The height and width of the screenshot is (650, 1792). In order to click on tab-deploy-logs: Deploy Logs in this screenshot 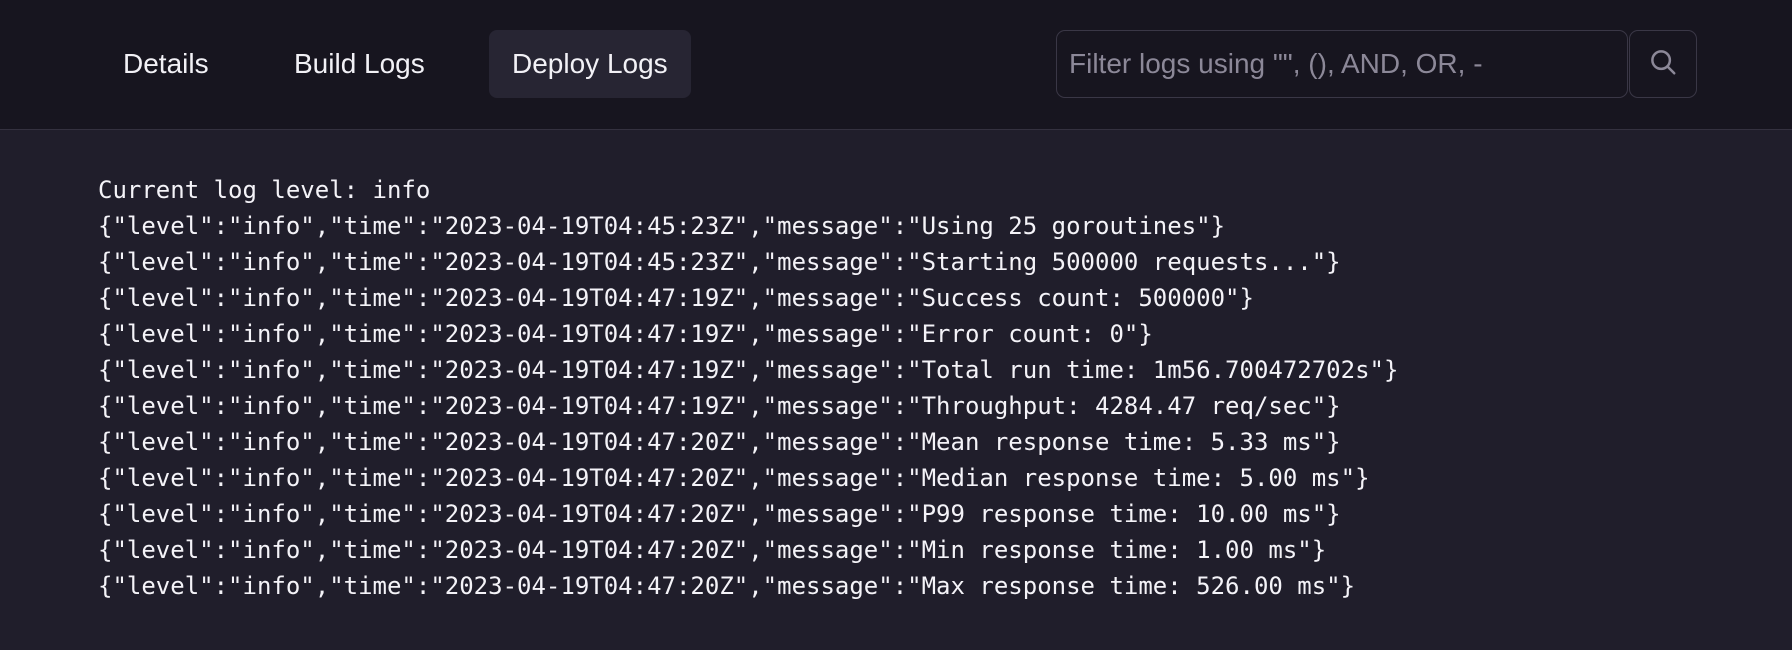, I will do `click(590, 64)`.